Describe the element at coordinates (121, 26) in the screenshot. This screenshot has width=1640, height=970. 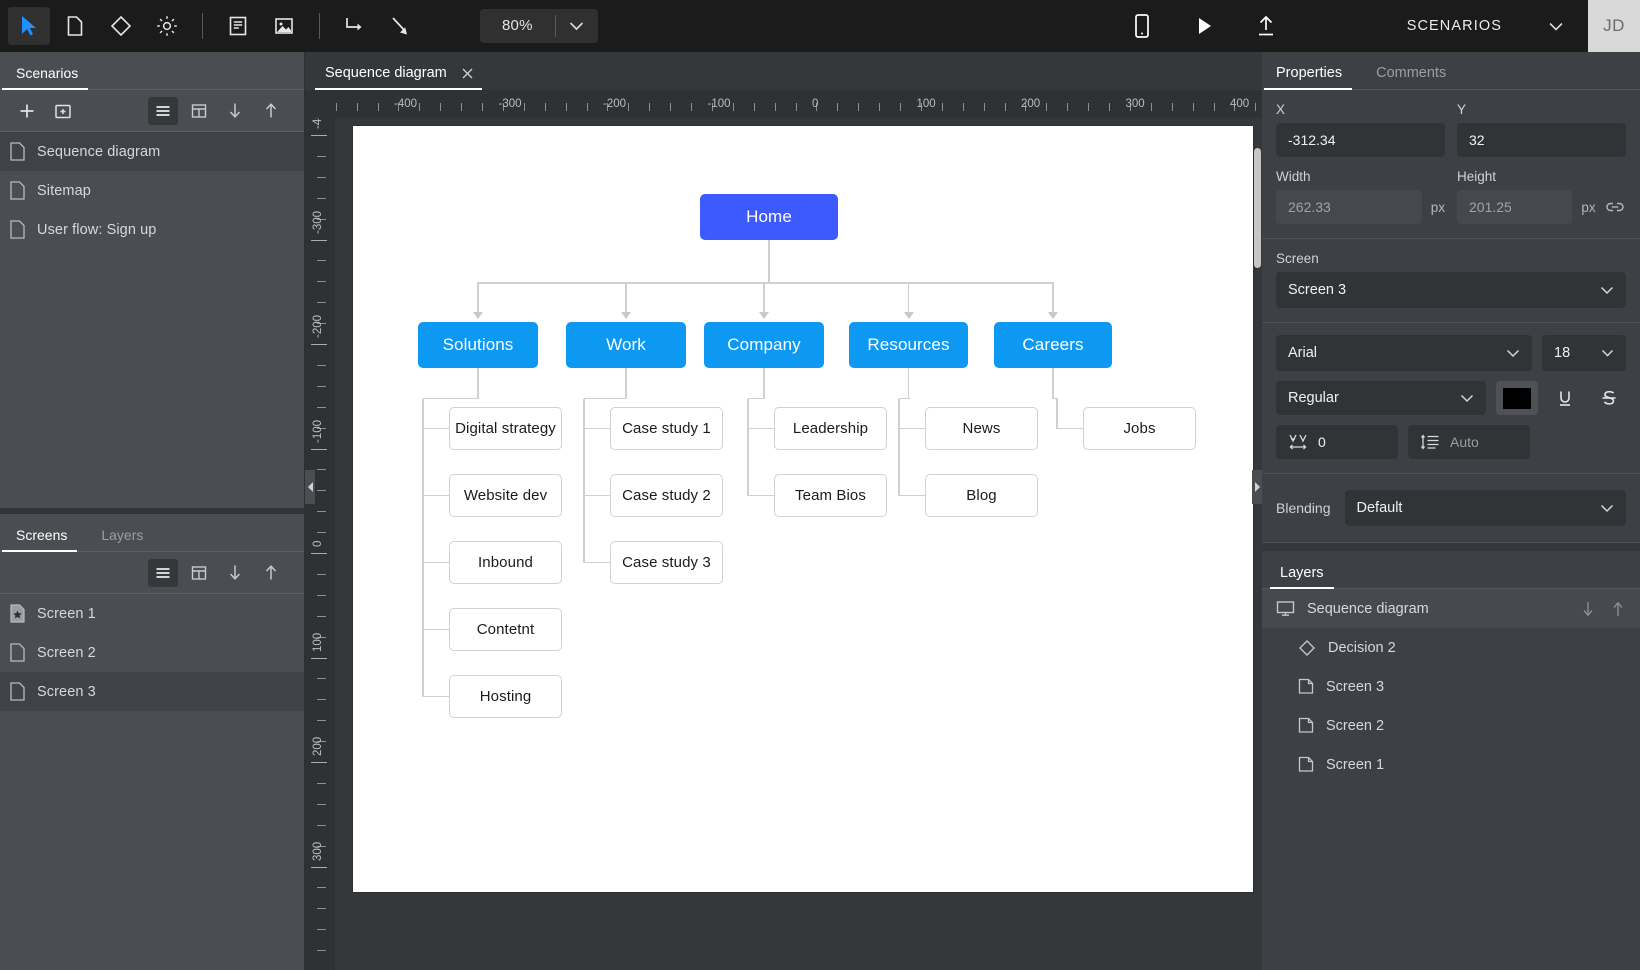
I see `decision-tool` at that location.